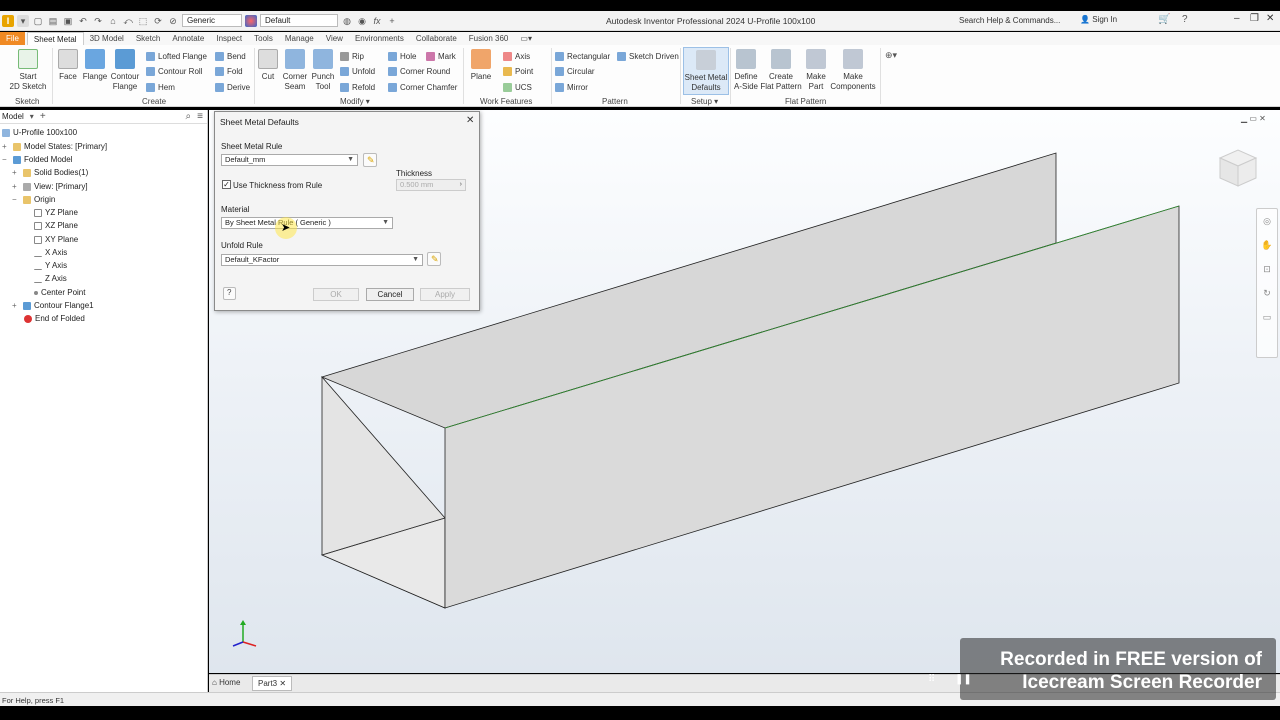 Image resolution: width=1280 pixels, height=720 pixels. What do you see at coordinates (347, 21) in the screenshot?
I see `color-icon: ◍` at bounding box center [347, 21].